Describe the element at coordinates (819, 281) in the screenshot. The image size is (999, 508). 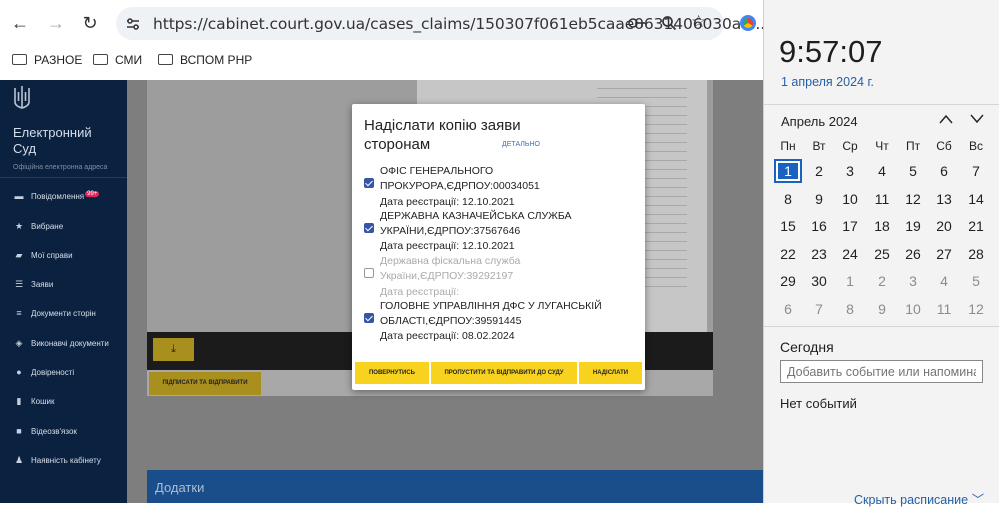
I see `calendar-day: 30` at that location.